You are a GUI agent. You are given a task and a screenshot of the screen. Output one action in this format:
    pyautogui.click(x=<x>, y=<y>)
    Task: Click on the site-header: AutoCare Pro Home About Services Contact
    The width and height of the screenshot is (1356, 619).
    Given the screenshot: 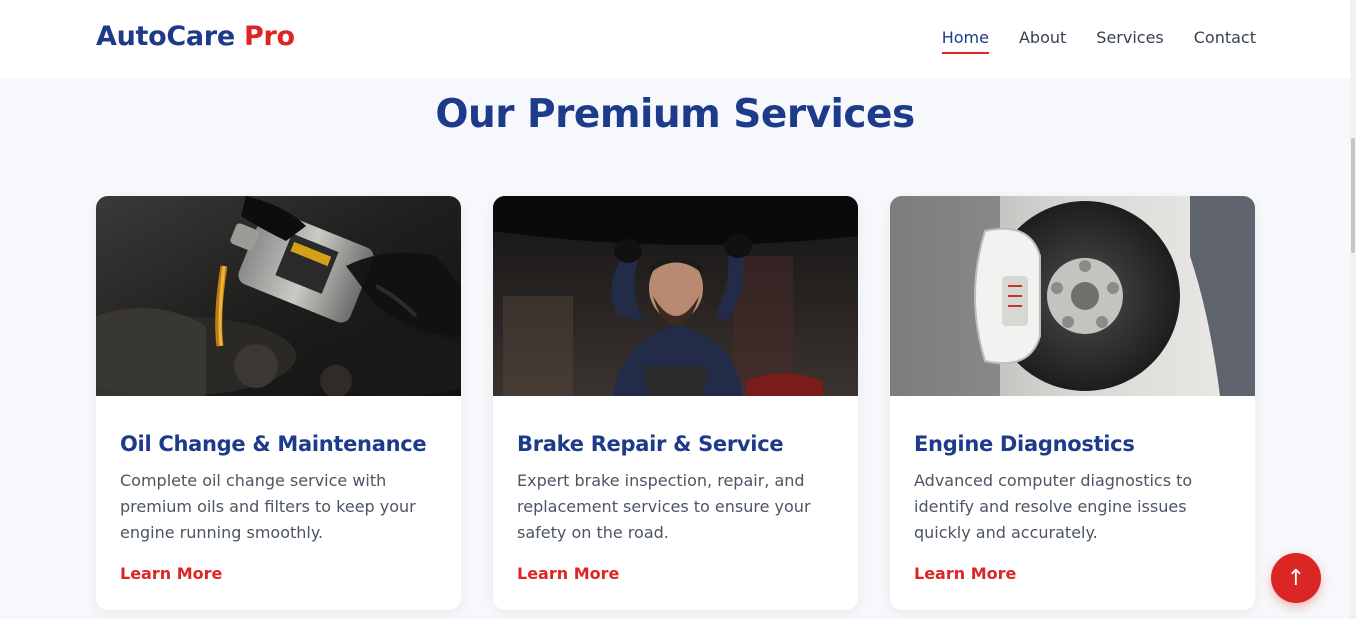 What is the action you would take?
    pyautogui.click(x=678, y=39)
    